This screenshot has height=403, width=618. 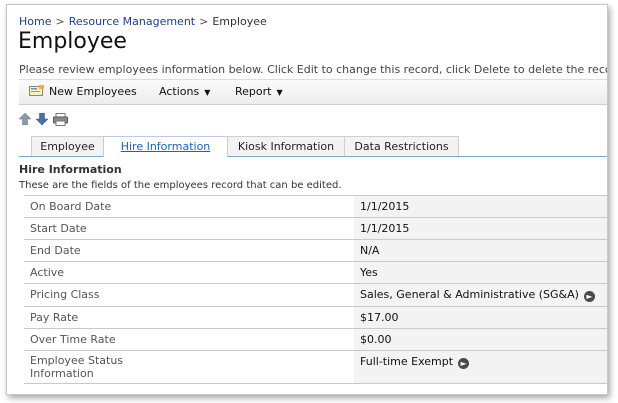 I want to click on table-row: Active Yes, so click(x=315, y=273).